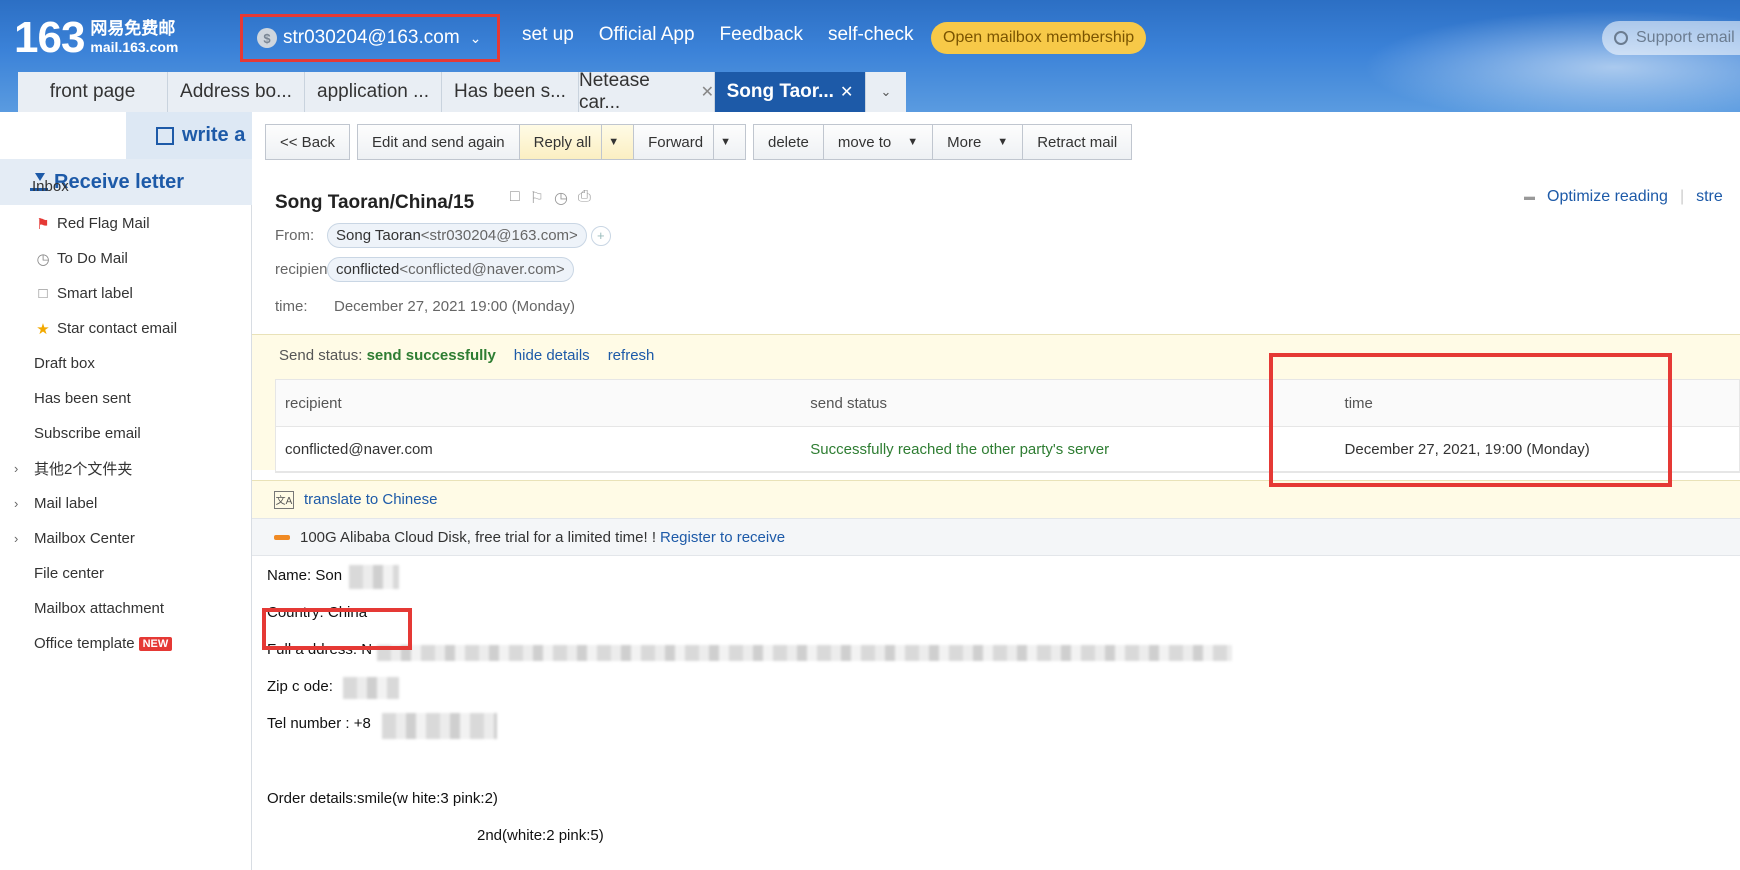 The width and height of the screenshot is (1740, 870). I want to click on sidebar-item-smart-label: □ Smart label, so click(126, 293).